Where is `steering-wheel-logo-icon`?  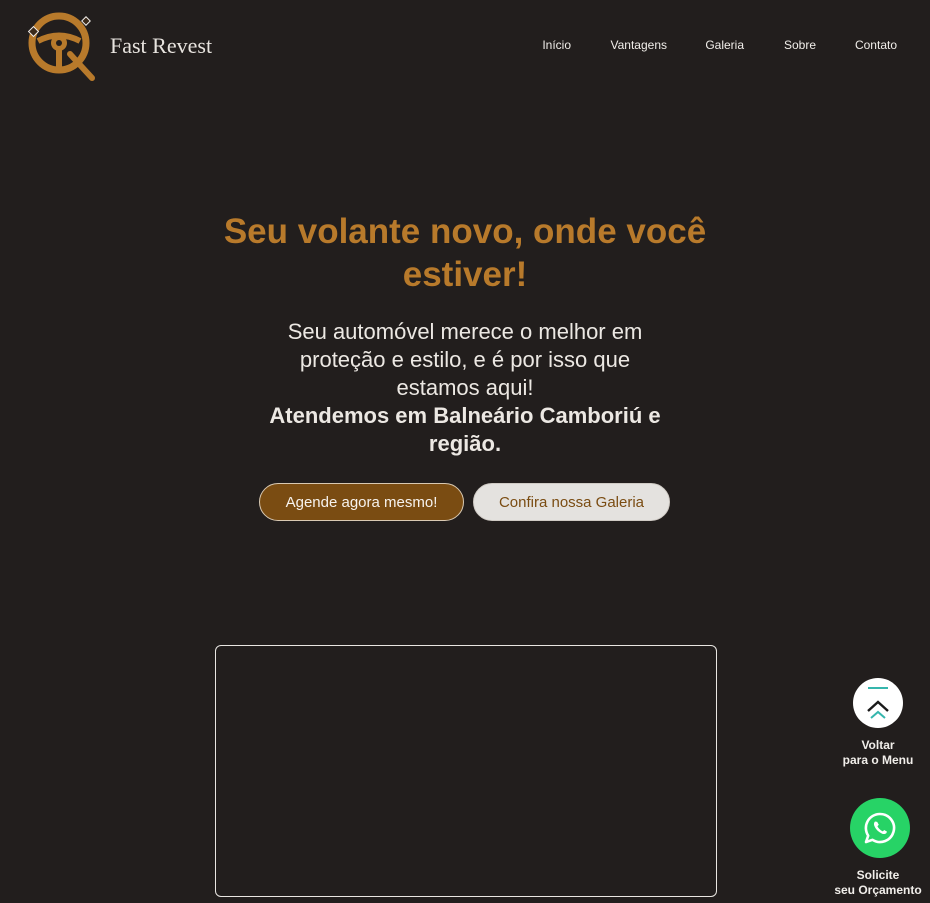 steering-wheel-logo-icon is located at coordinates (61, 46).